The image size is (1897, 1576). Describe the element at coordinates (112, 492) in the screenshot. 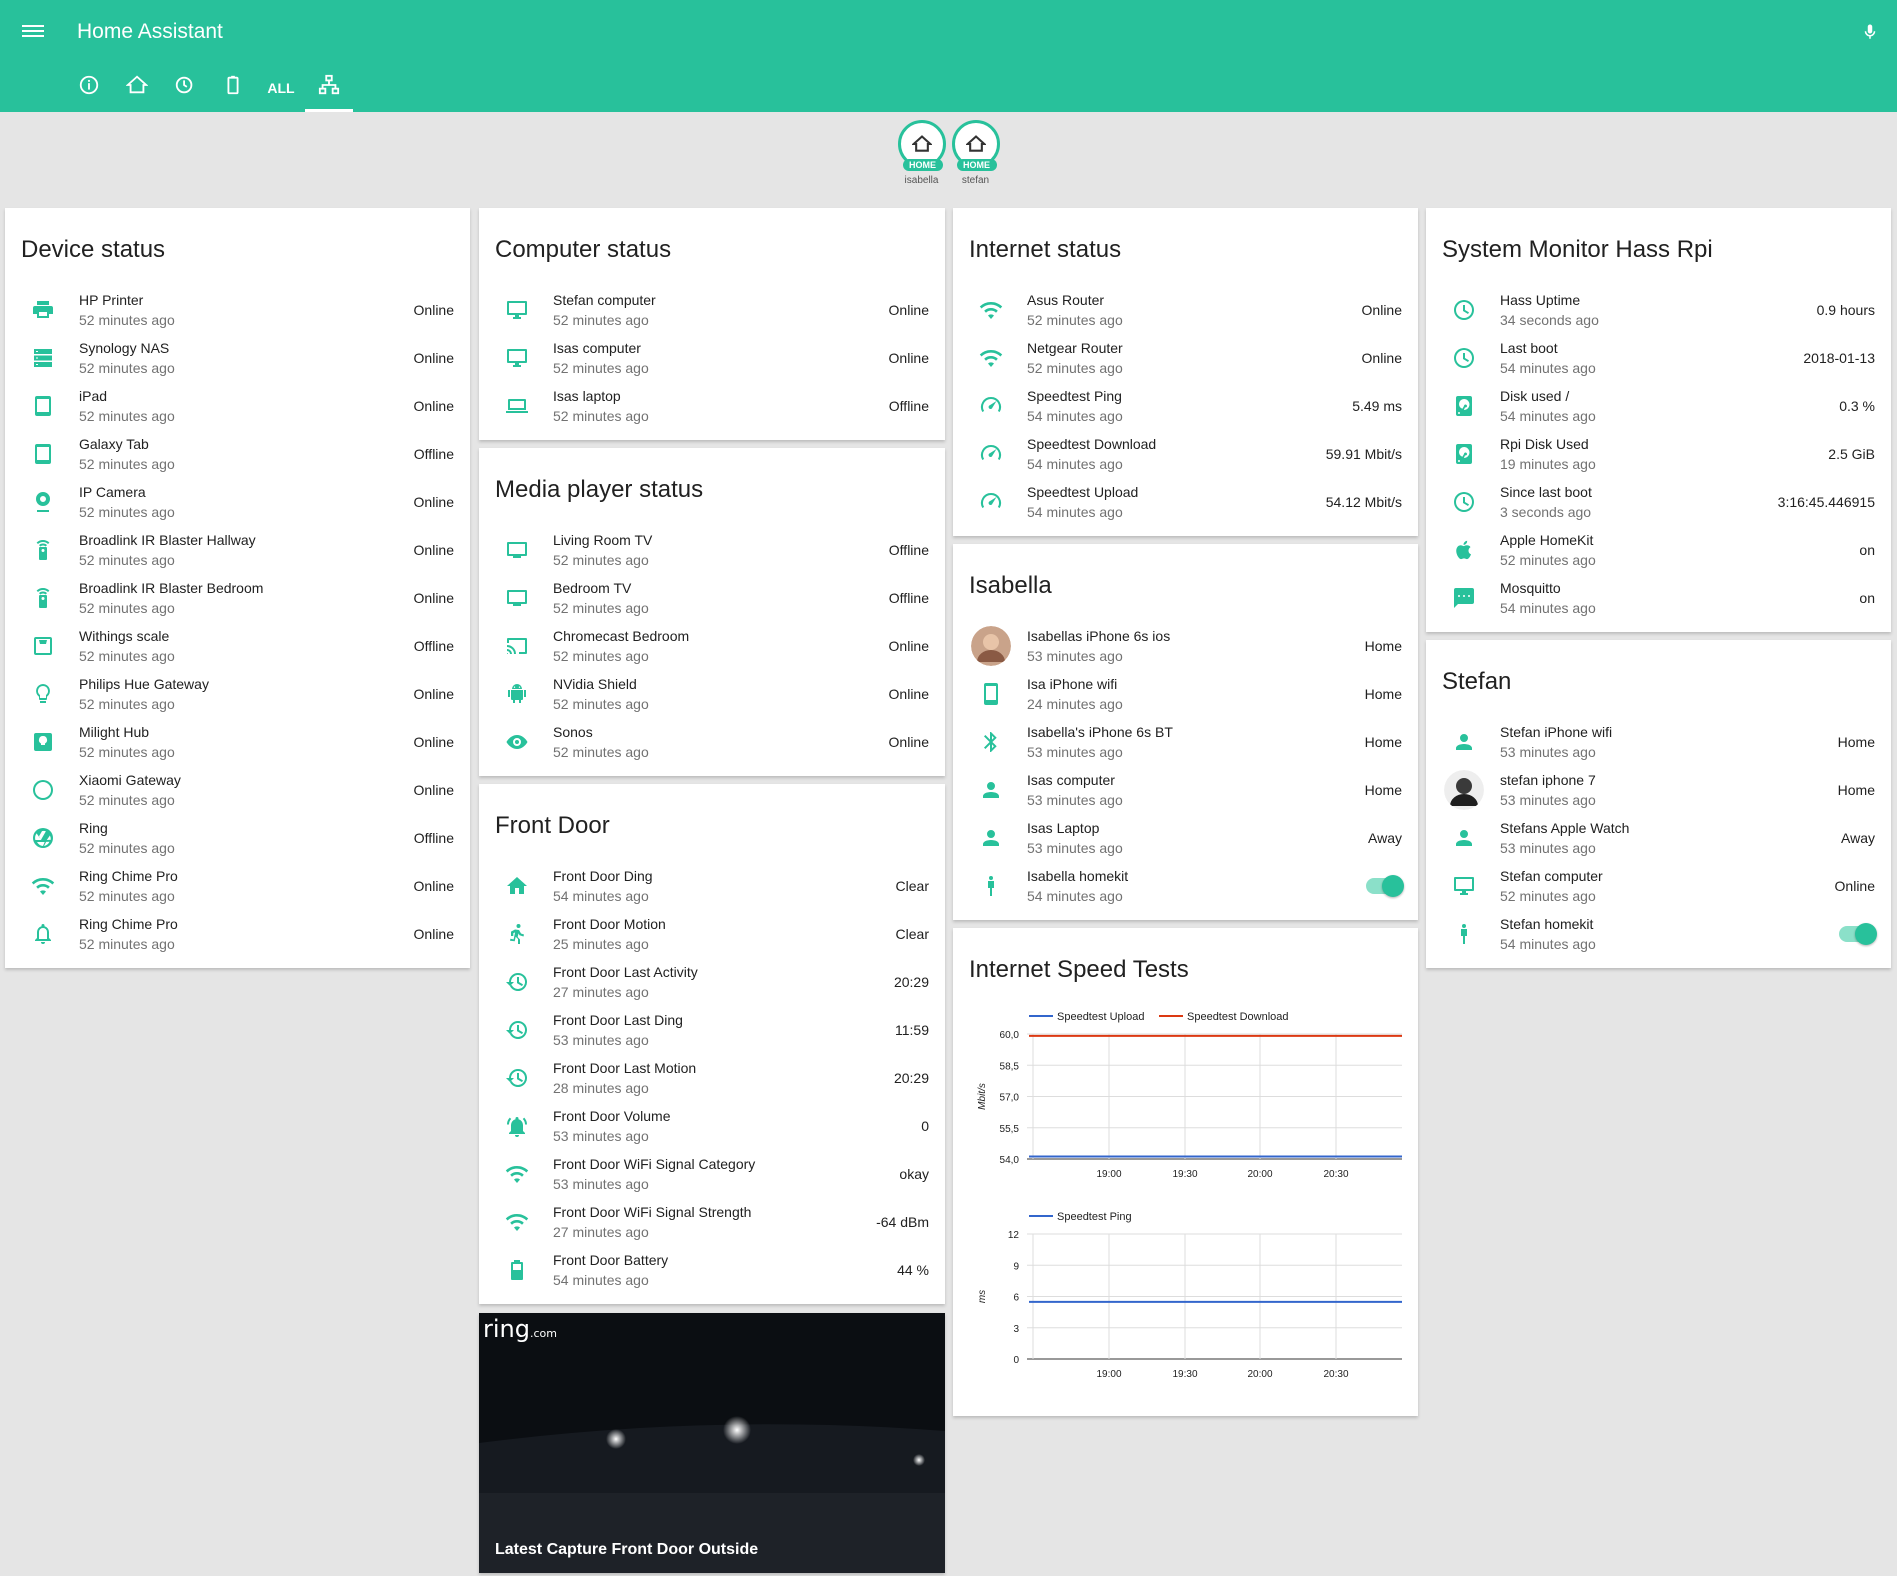

I see `entity-name: IP Camera` at that location.